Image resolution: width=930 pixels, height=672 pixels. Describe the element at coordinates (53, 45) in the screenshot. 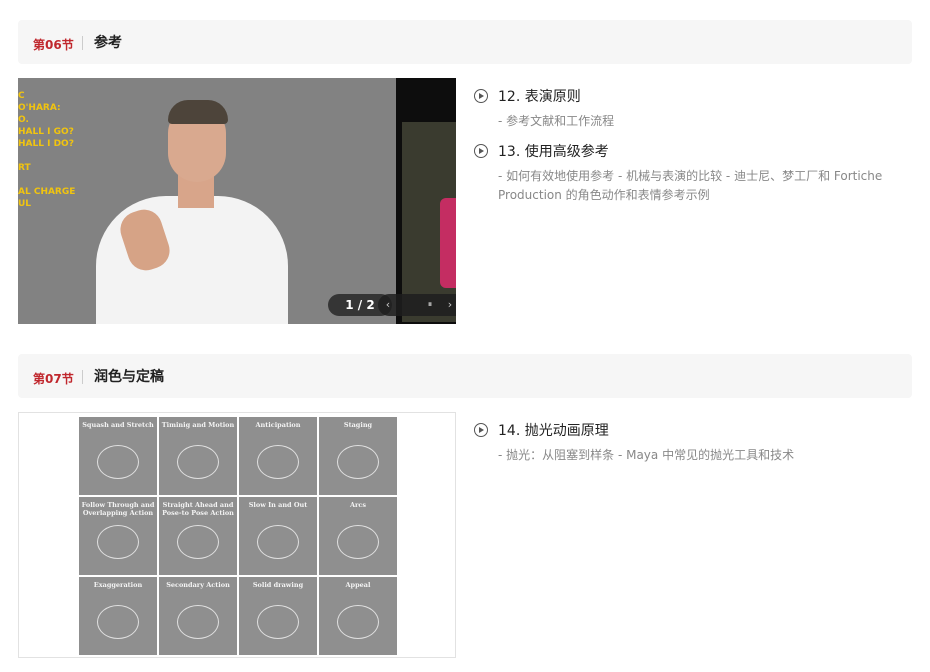

I see `section-number: 第06节` at that location.